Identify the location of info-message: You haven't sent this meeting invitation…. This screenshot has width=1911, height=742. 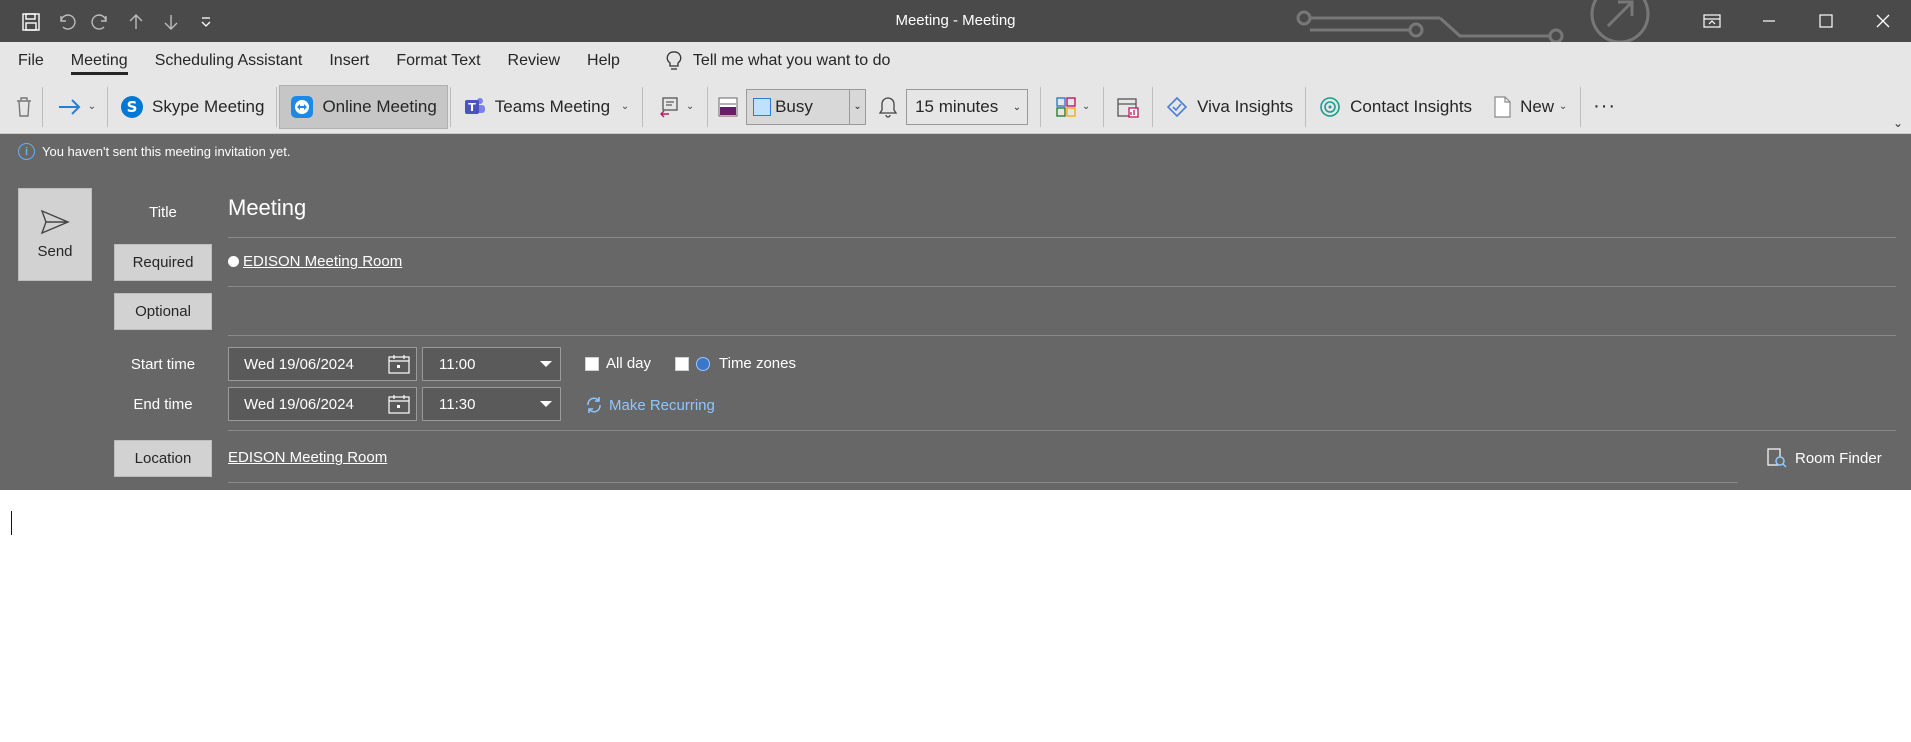
(166, 151).